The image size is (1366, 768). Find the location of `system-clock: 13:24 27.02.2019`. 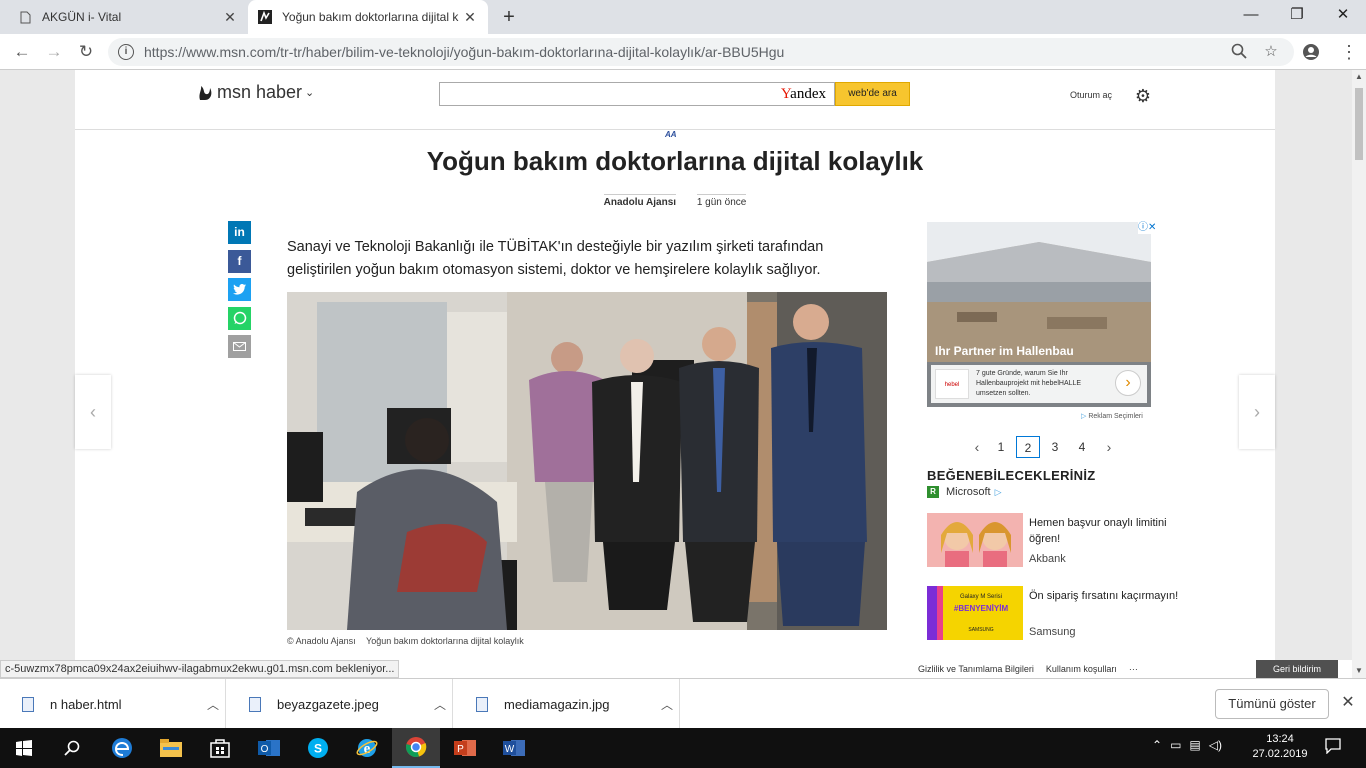

system-clock: 13:24 27.02.2019 is located at coordinates (1280, 747).